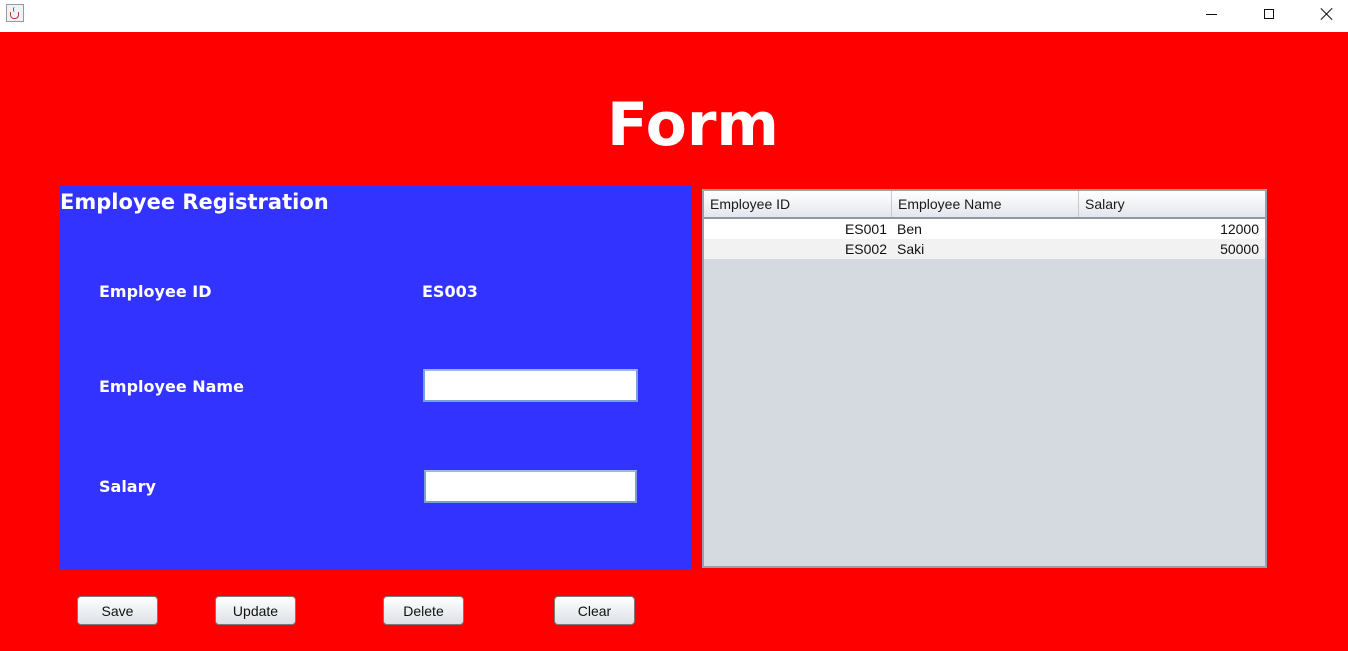  I want to click on maximize-icon, so click(1269, 14).